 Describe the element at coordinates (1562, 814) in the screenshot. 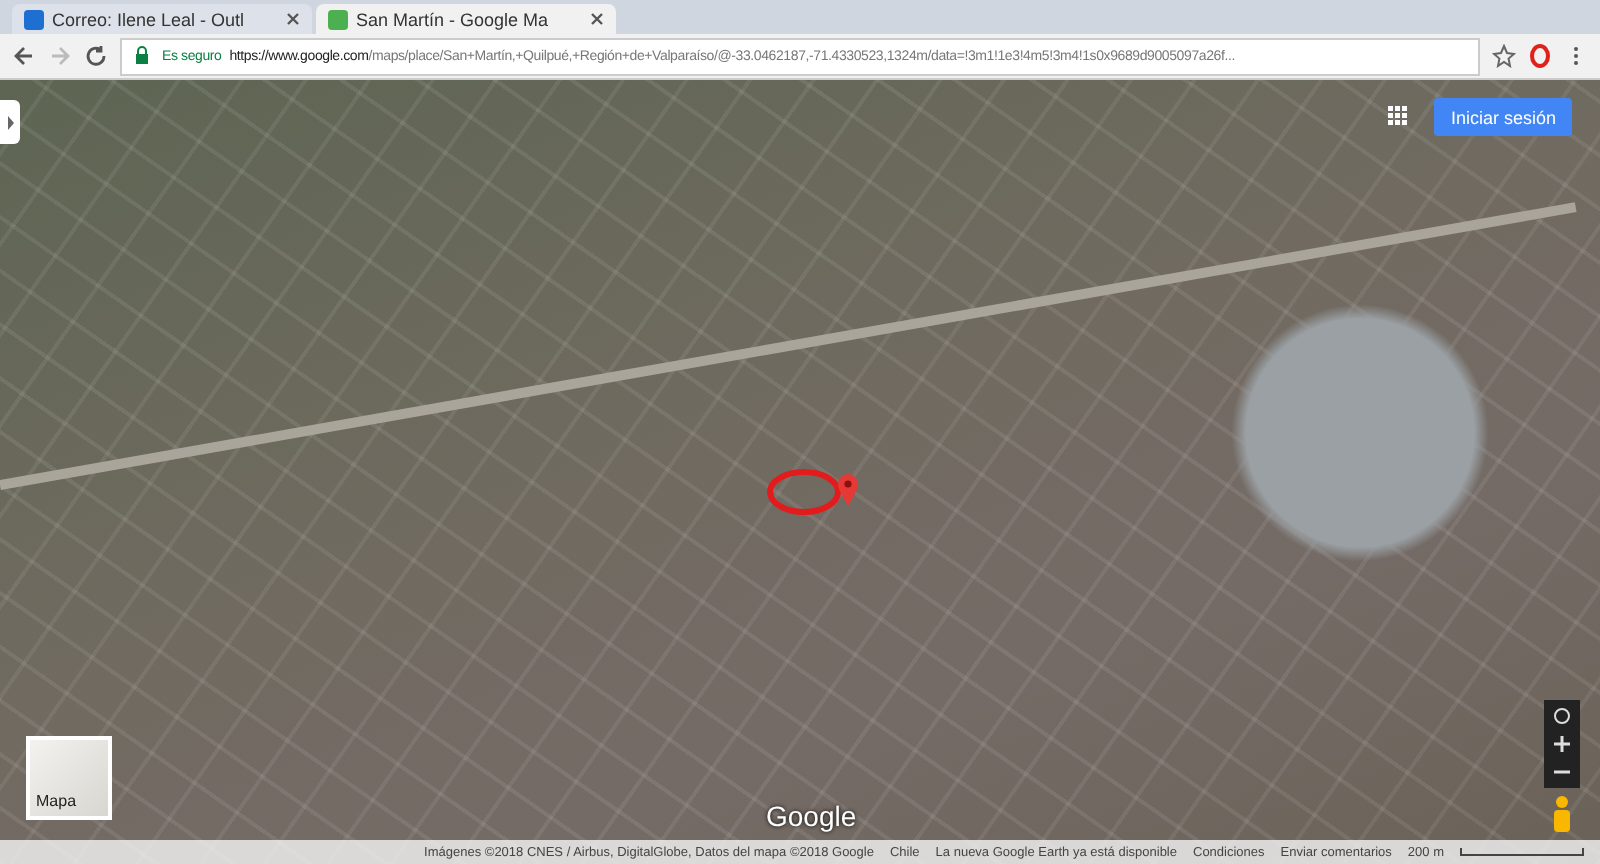

I see `pegman-icon` at that location.